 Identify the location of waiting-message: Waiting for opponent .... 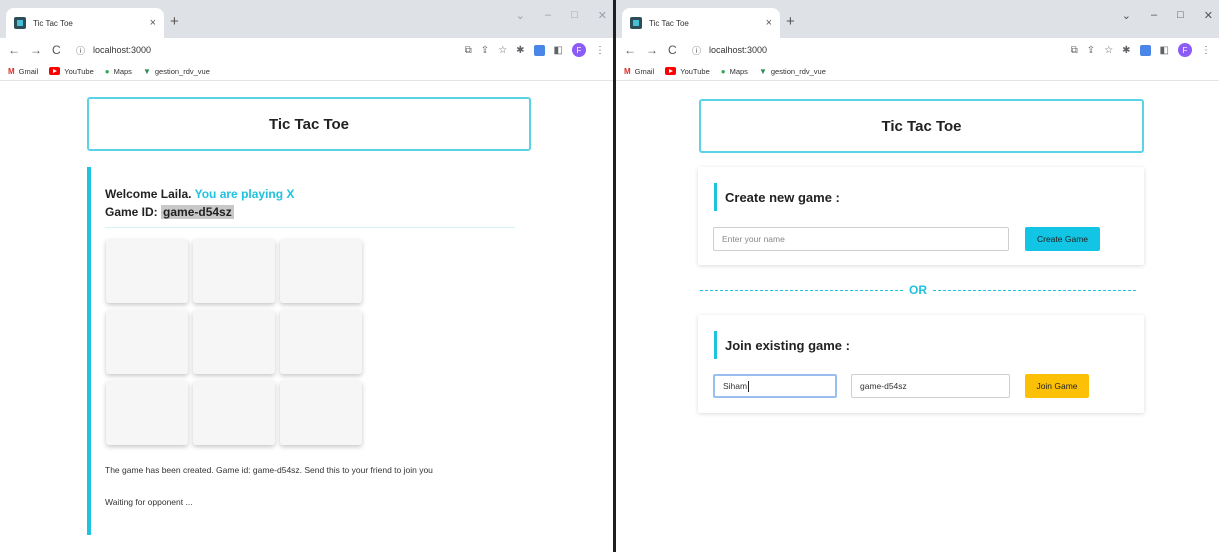
(149, 502).